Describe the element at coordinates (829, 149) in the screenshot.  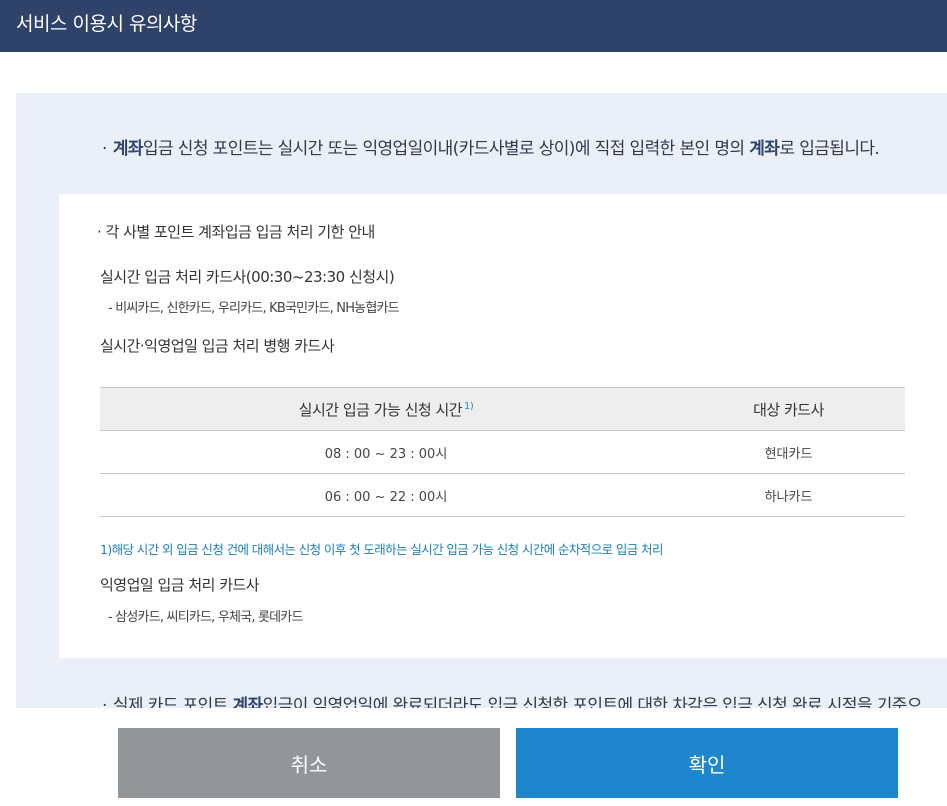
I see `notice-first-suffix: 로 입금됩니다.` at that location.